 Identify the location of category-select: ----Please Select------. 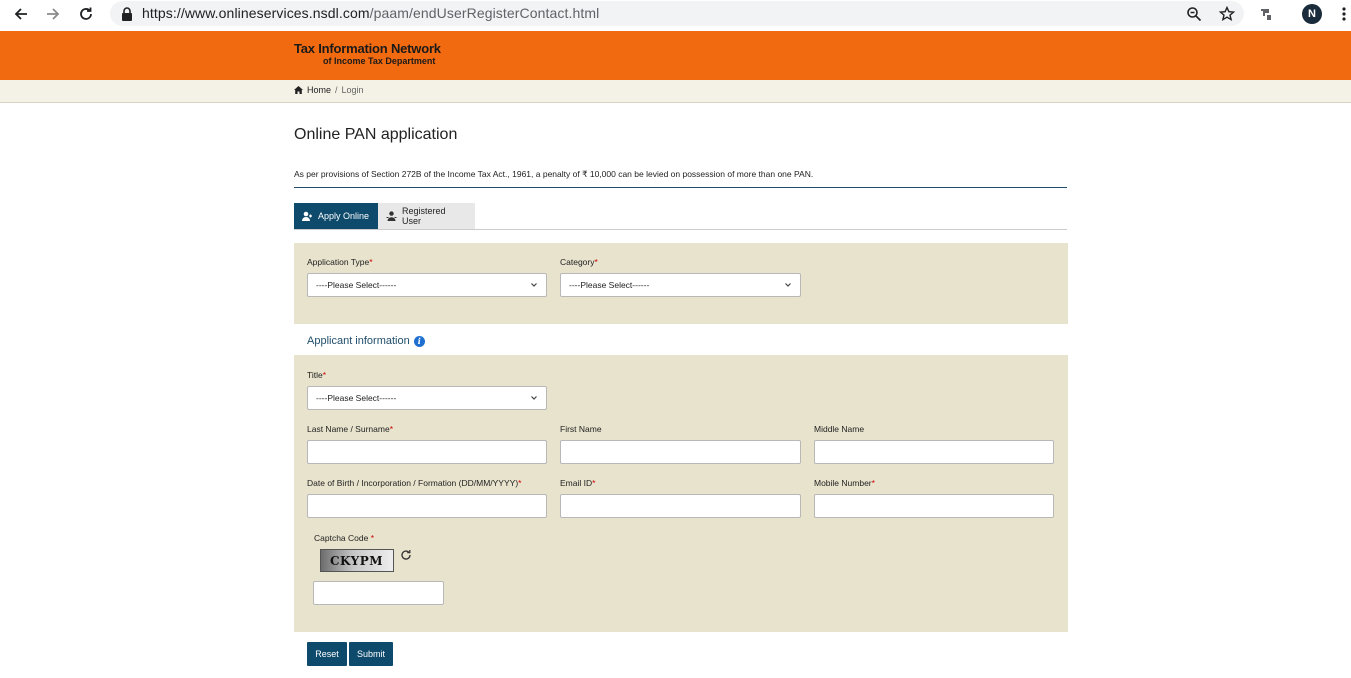
(680, 285).